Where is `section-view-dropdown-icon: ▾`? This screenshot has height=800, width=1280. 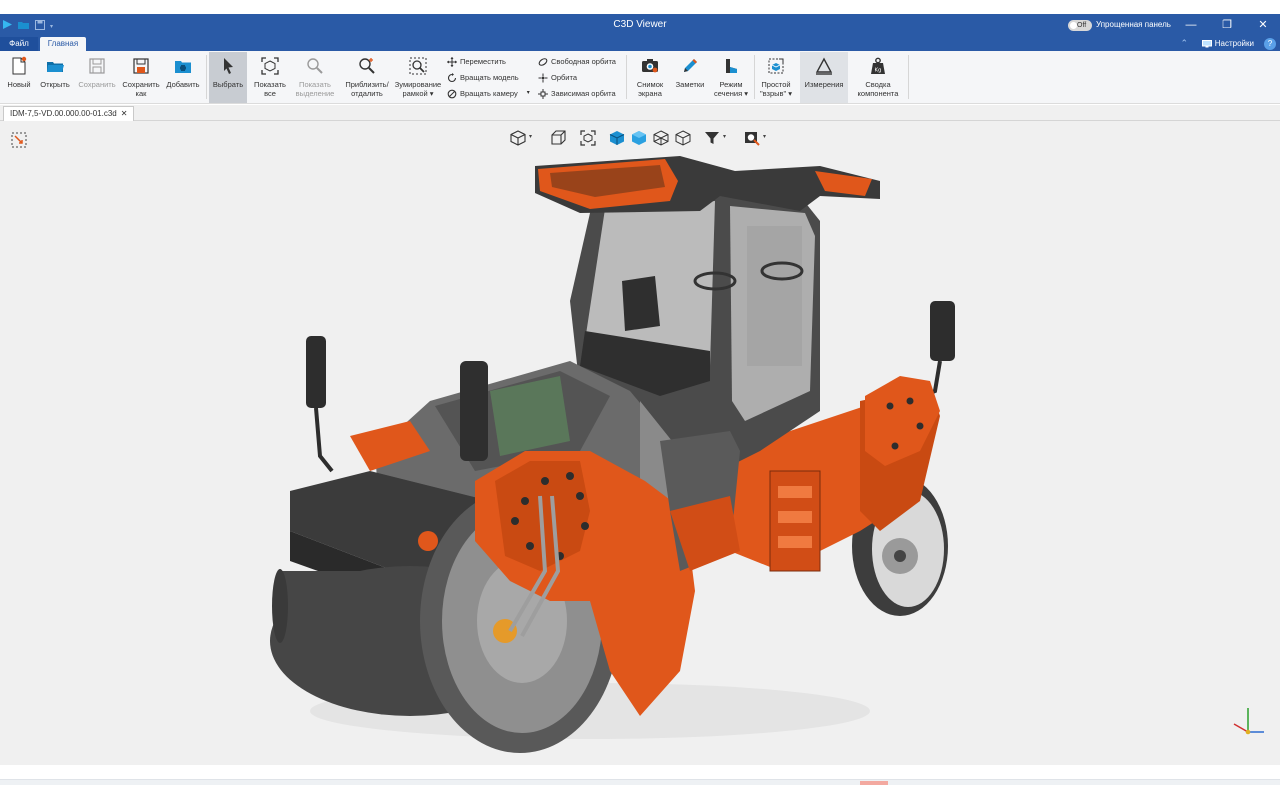
section-view-dropdown-icon: ▾ is located at coordinates (764, 136).